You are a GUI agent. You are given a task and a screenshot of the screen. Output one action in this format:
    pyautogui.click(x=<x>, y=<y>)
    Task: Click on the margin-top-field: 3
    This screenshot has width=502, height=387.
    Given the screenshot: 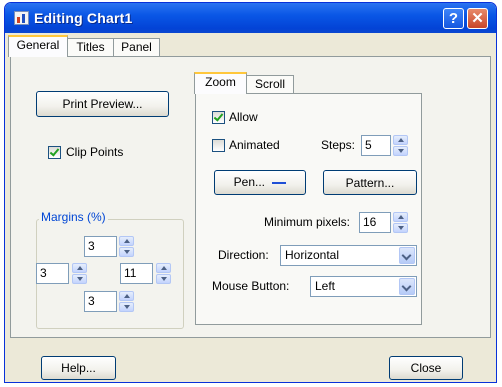 What is the action you would take?
    pyautogui.click(x=100, y=246)
    